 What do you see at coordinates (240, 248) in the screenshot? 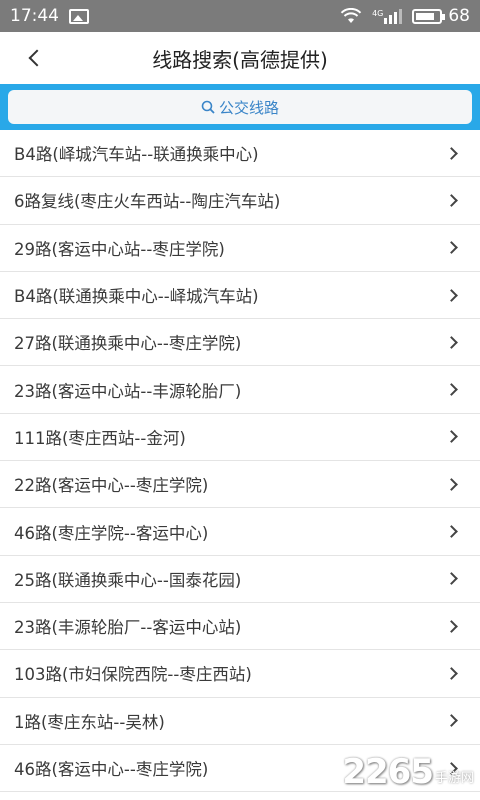
I see `route-list-item: 29路(客运中心站--枣庄学院)` at bounding box center [240, 248].